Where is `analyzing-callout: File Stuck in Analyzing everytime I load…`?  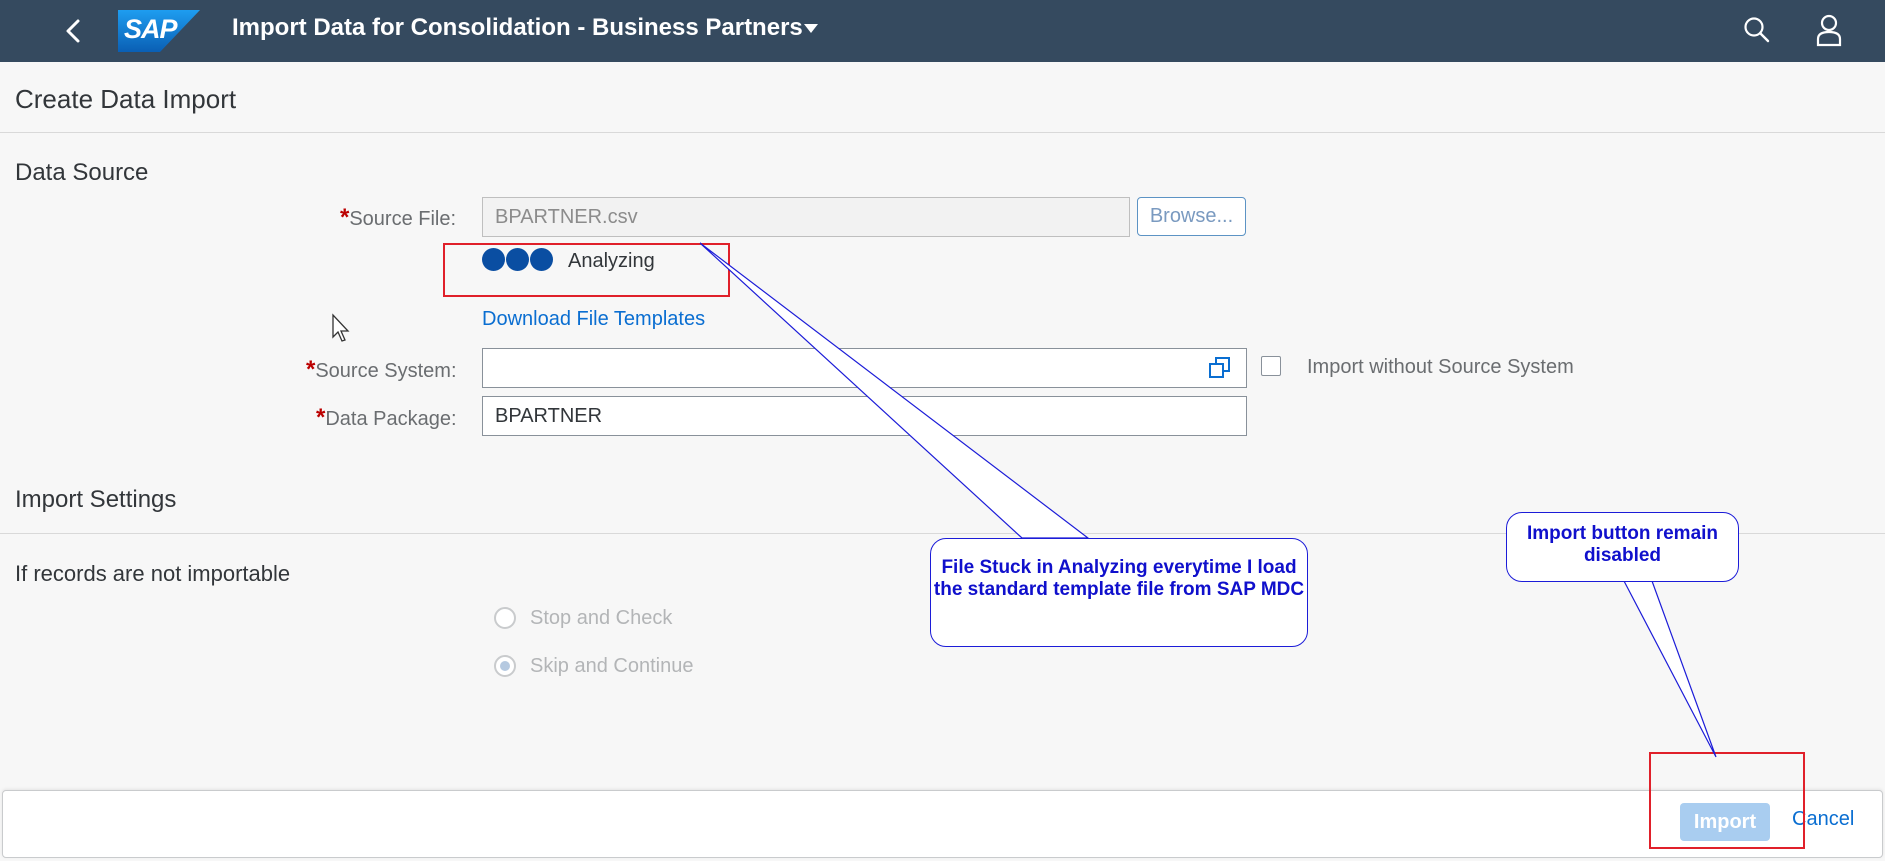 analyzing-callout: File Stuck in Analyzing everytime I load… is located at coordinates (1119, 592).